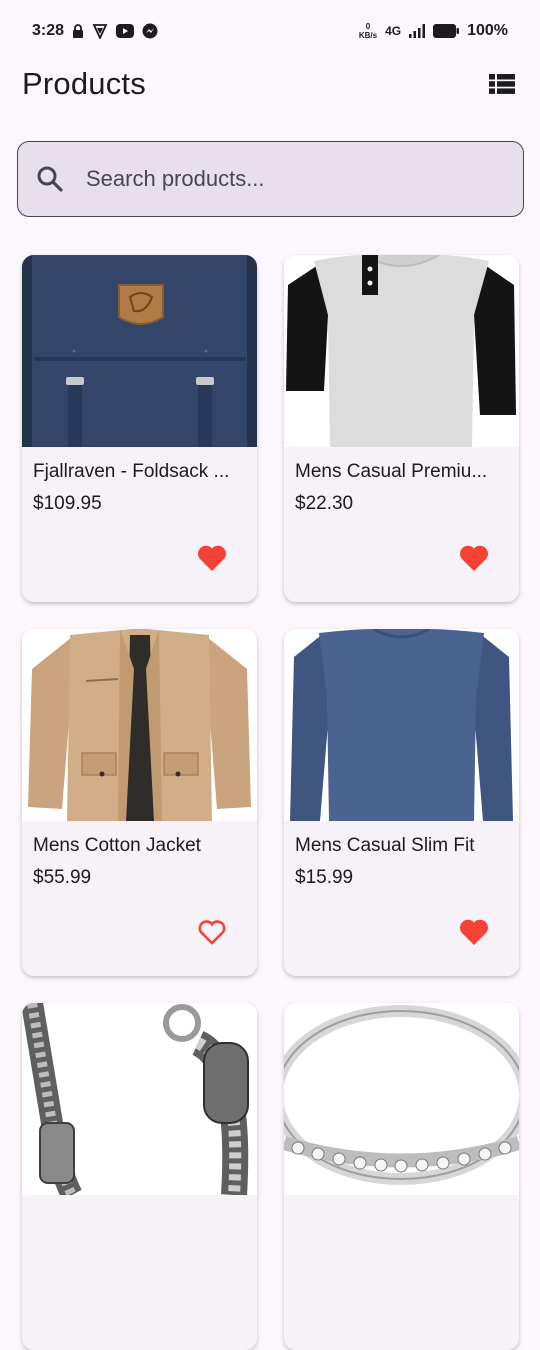 The width and height of the screenshot is (540, 1350). I want to click on battery-icon, so click(446, 31).